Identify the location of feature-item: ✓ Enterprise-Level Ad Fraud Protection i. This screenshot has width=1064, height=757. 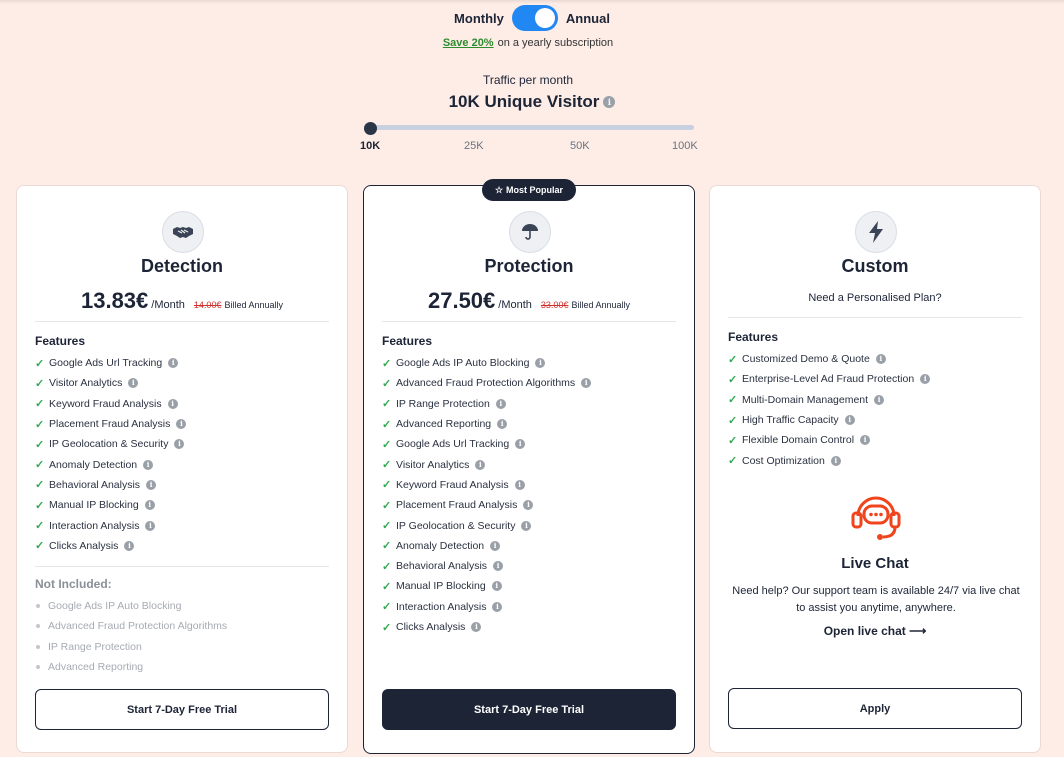
(829, 379).